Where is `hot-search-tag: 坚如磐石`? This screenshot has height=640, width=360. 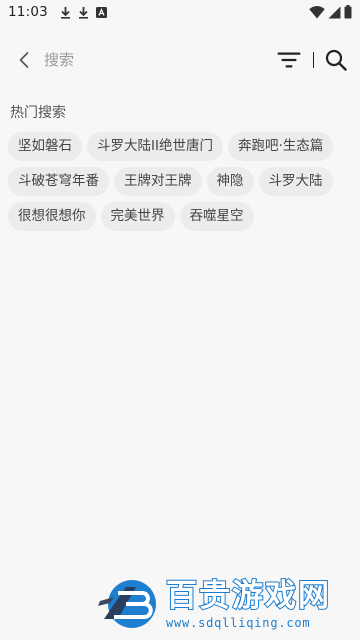 hot-search-tag: 坚如磐石 is located at coordinates (45, 146).